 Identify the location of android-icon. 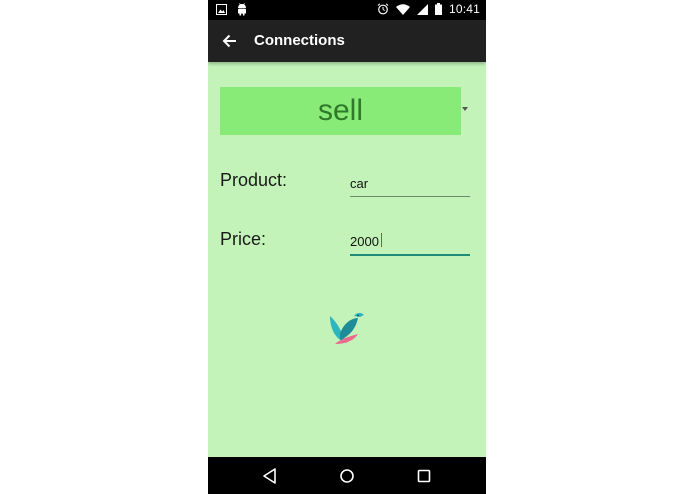
(242, 9).